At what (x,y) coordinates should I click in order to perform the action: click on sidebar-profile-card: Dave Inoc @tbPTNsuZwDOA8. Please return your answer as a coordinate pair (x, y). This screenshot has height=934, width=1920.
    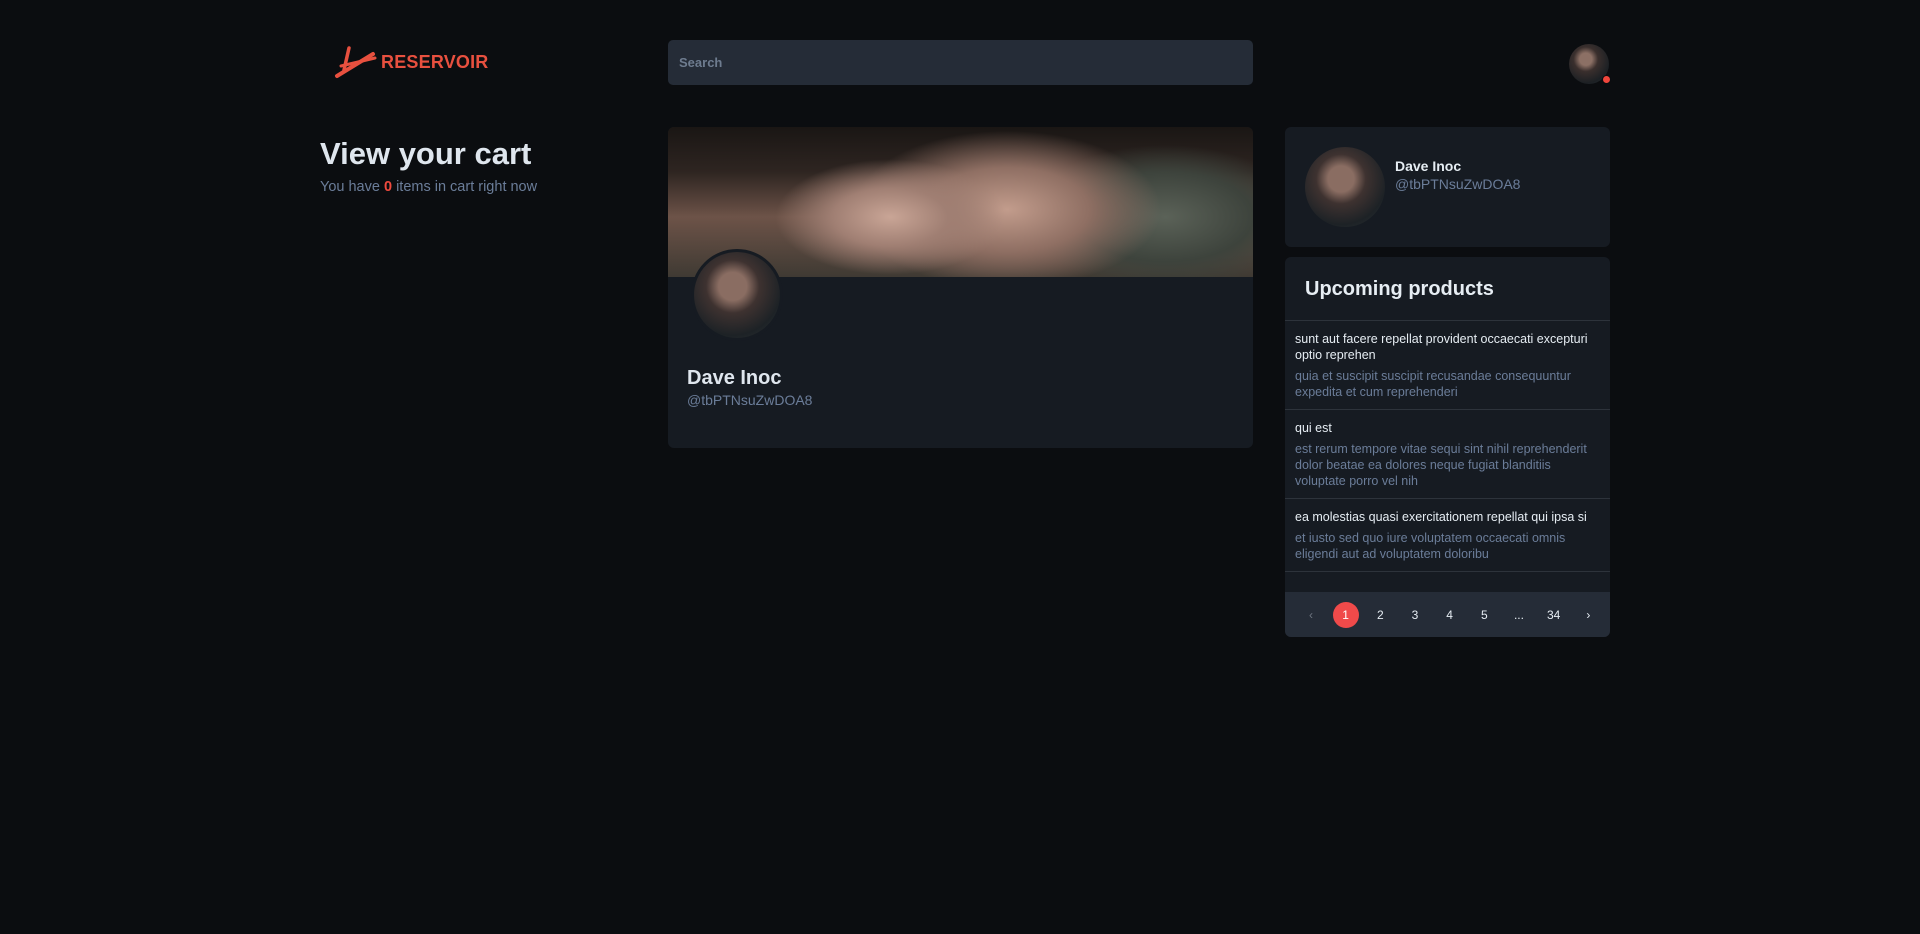
    Looking at the image, I should click on (1447, 187).